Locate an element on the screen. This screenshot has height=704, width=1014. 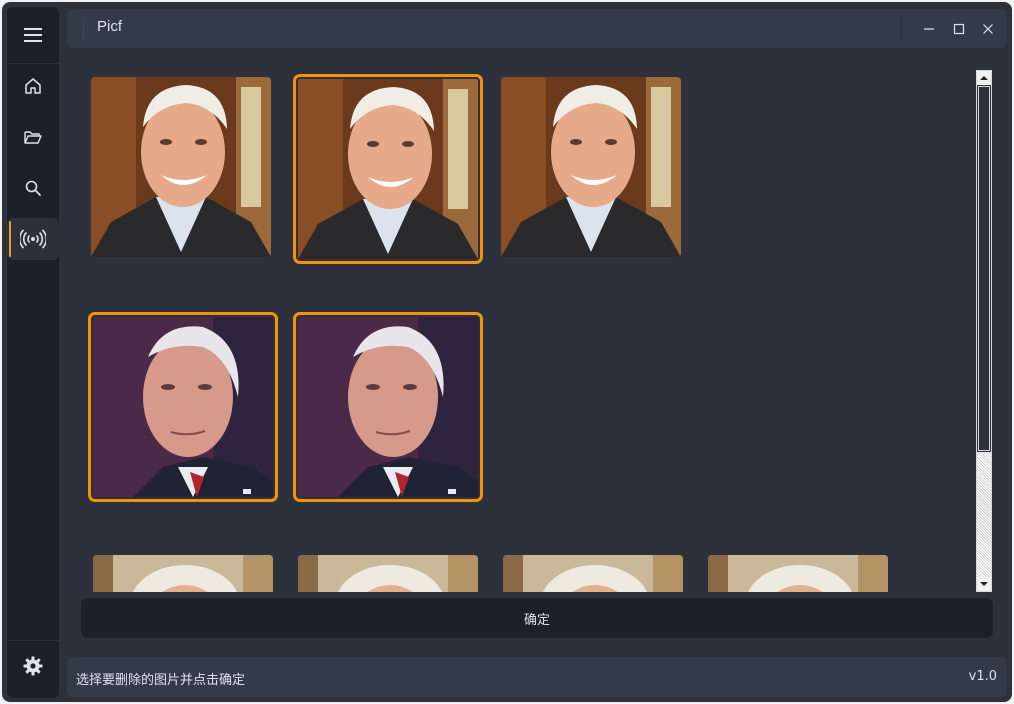
status-bar: 选择要删除的图片并点击确定 v1.0 is located at coordinates (537, 677).